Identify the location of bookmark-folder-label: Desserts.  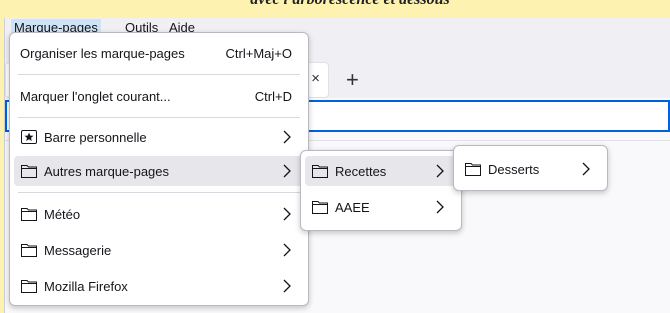
(514, 169).